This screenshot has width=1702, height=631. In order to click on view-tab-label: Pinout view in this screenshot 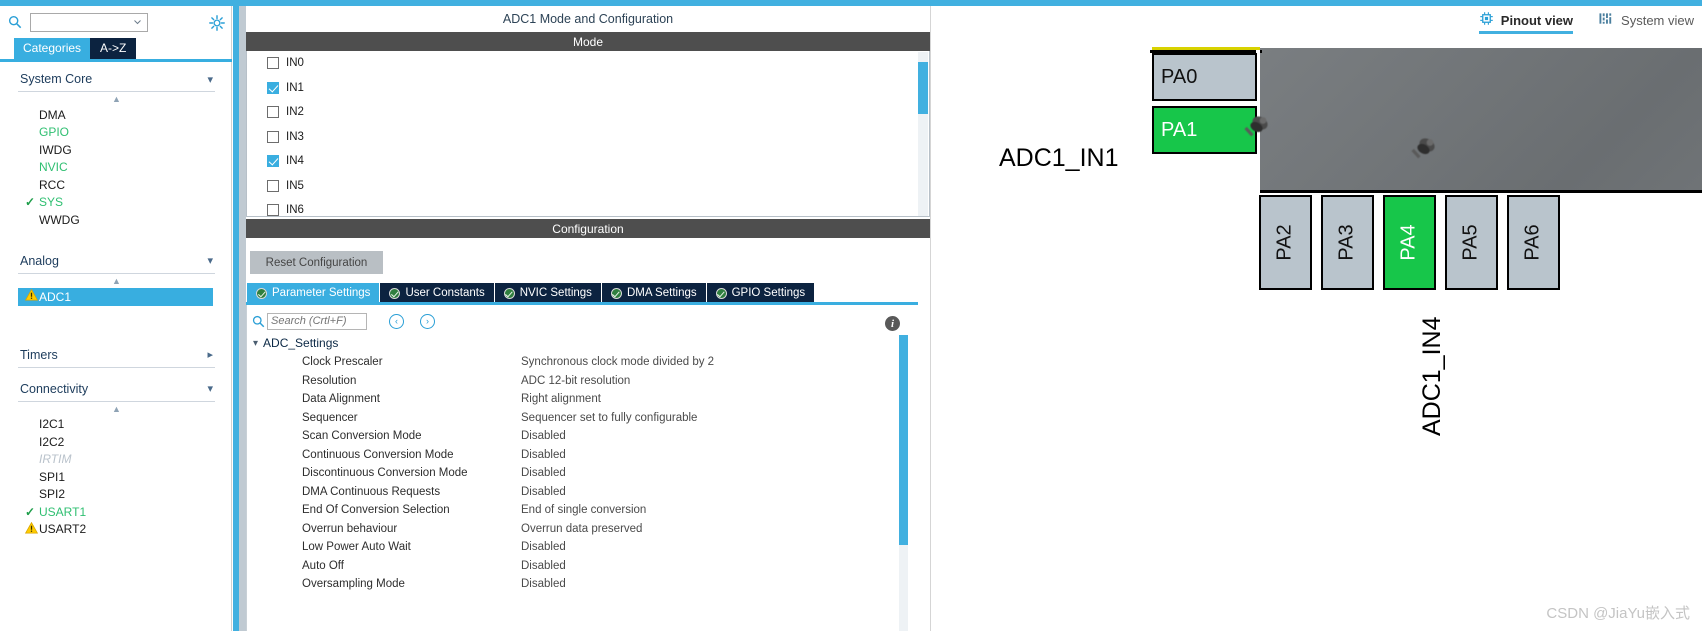, I will do `click(1537, 20)`.